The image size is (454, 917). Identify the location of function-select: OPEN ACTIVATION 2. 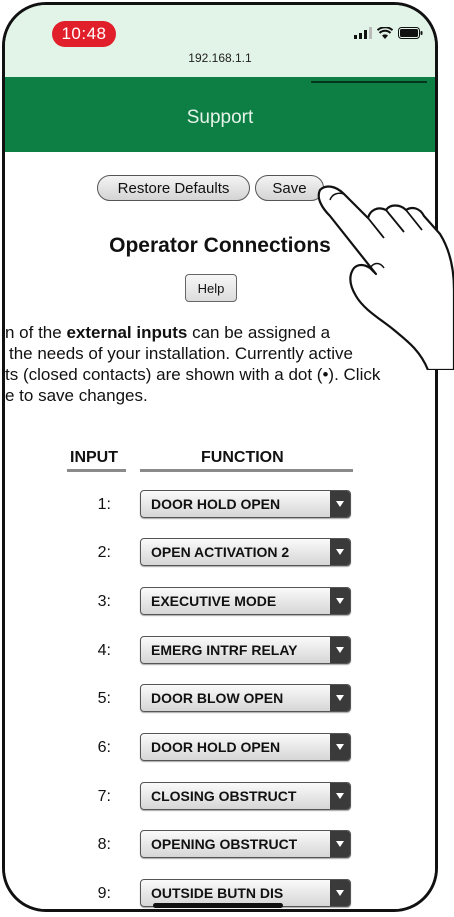
(245, 552).